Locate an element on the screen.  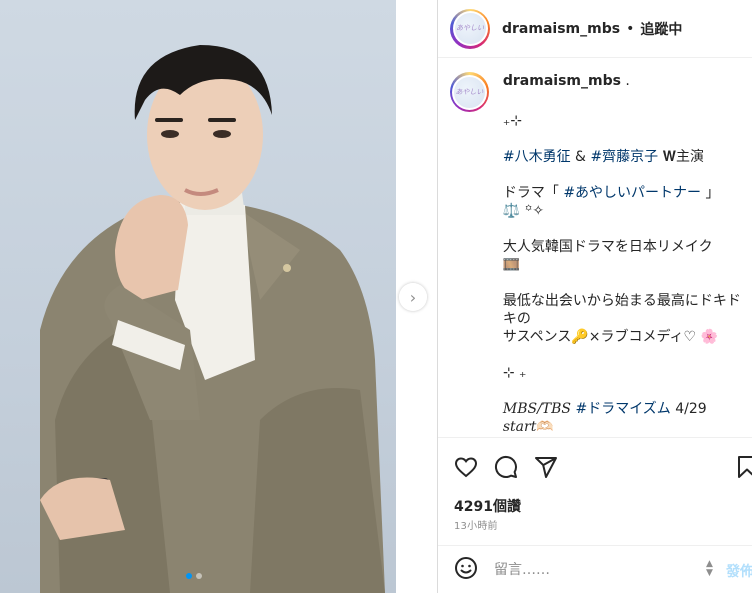
caption-line: 最低な出会いから始まる最高にドキドキの is located at coordinates (622, 310).